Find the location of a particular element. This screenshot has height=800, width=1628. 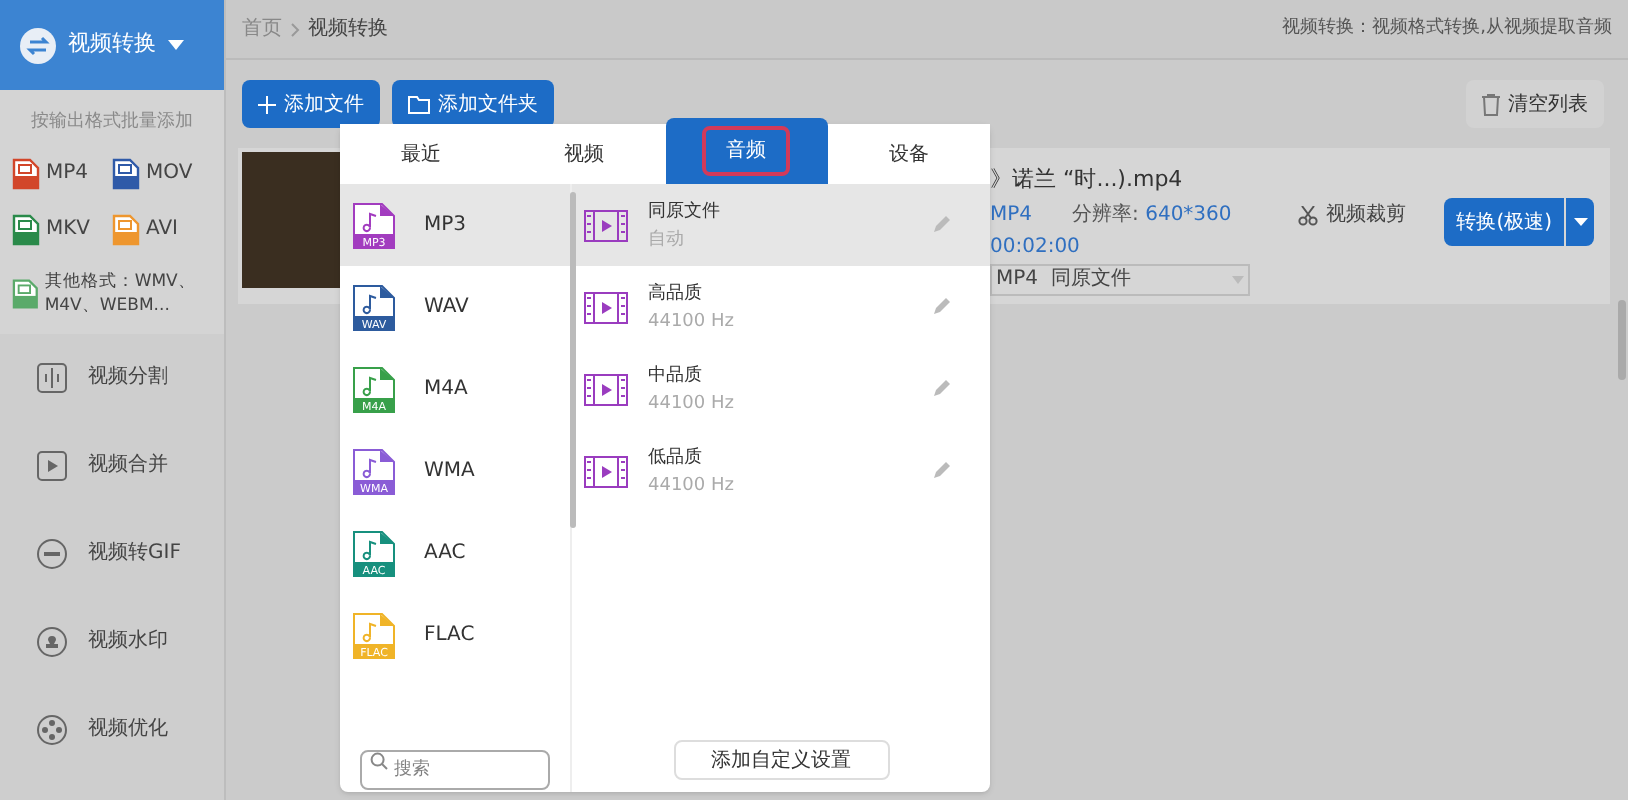

preset-title: 中品质 is located at coordinates (676, 376).